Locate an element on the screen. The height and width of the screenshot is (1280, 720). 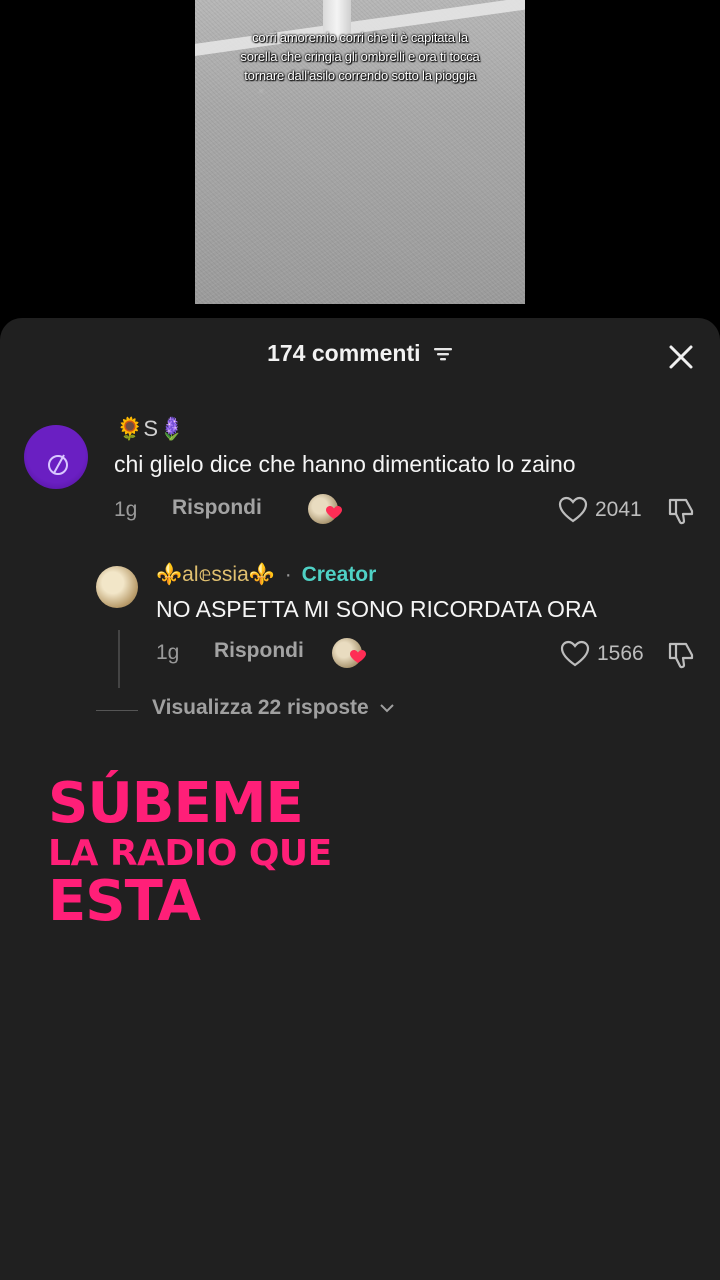
comment-time: 1g is located at coordinates (126, 509).